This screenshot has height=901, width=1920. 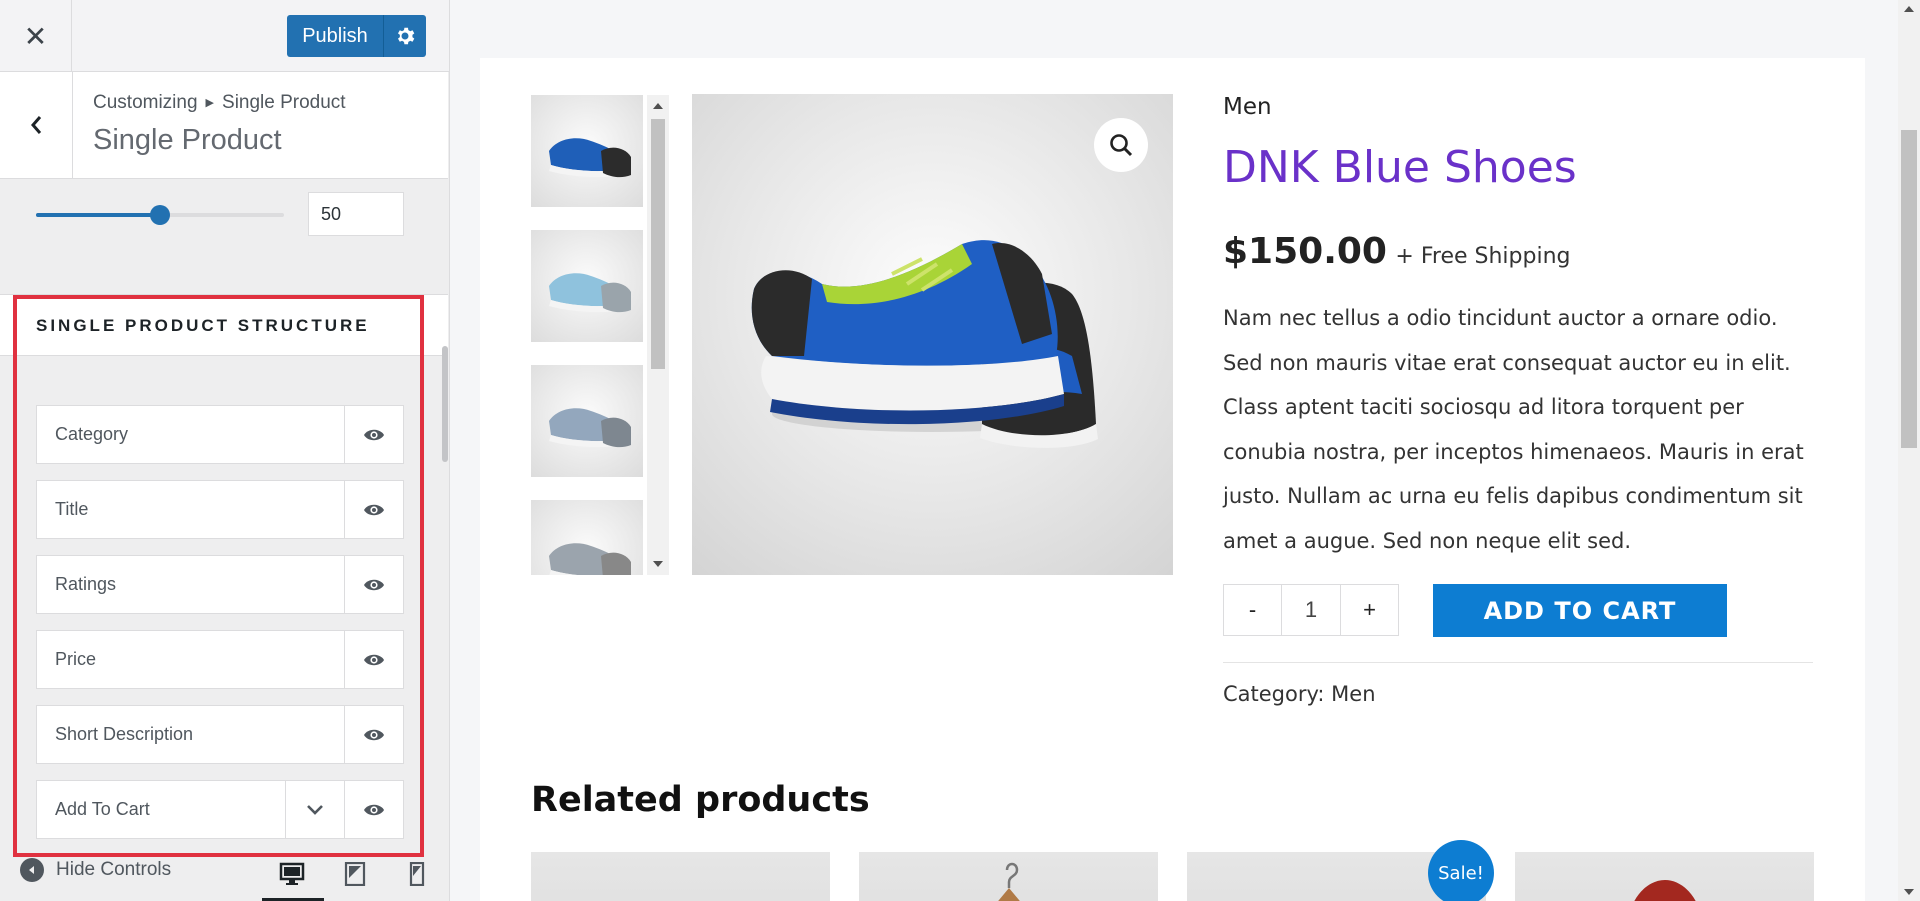 I want to click on hanger-image, so click(x=1009, y=881).